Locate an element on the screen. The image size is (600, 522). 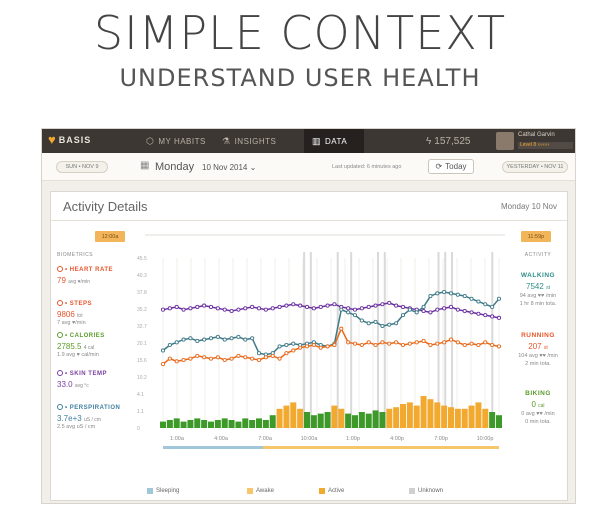
points-counter: ϟ 157,525 is located at coordinates (448, 141).